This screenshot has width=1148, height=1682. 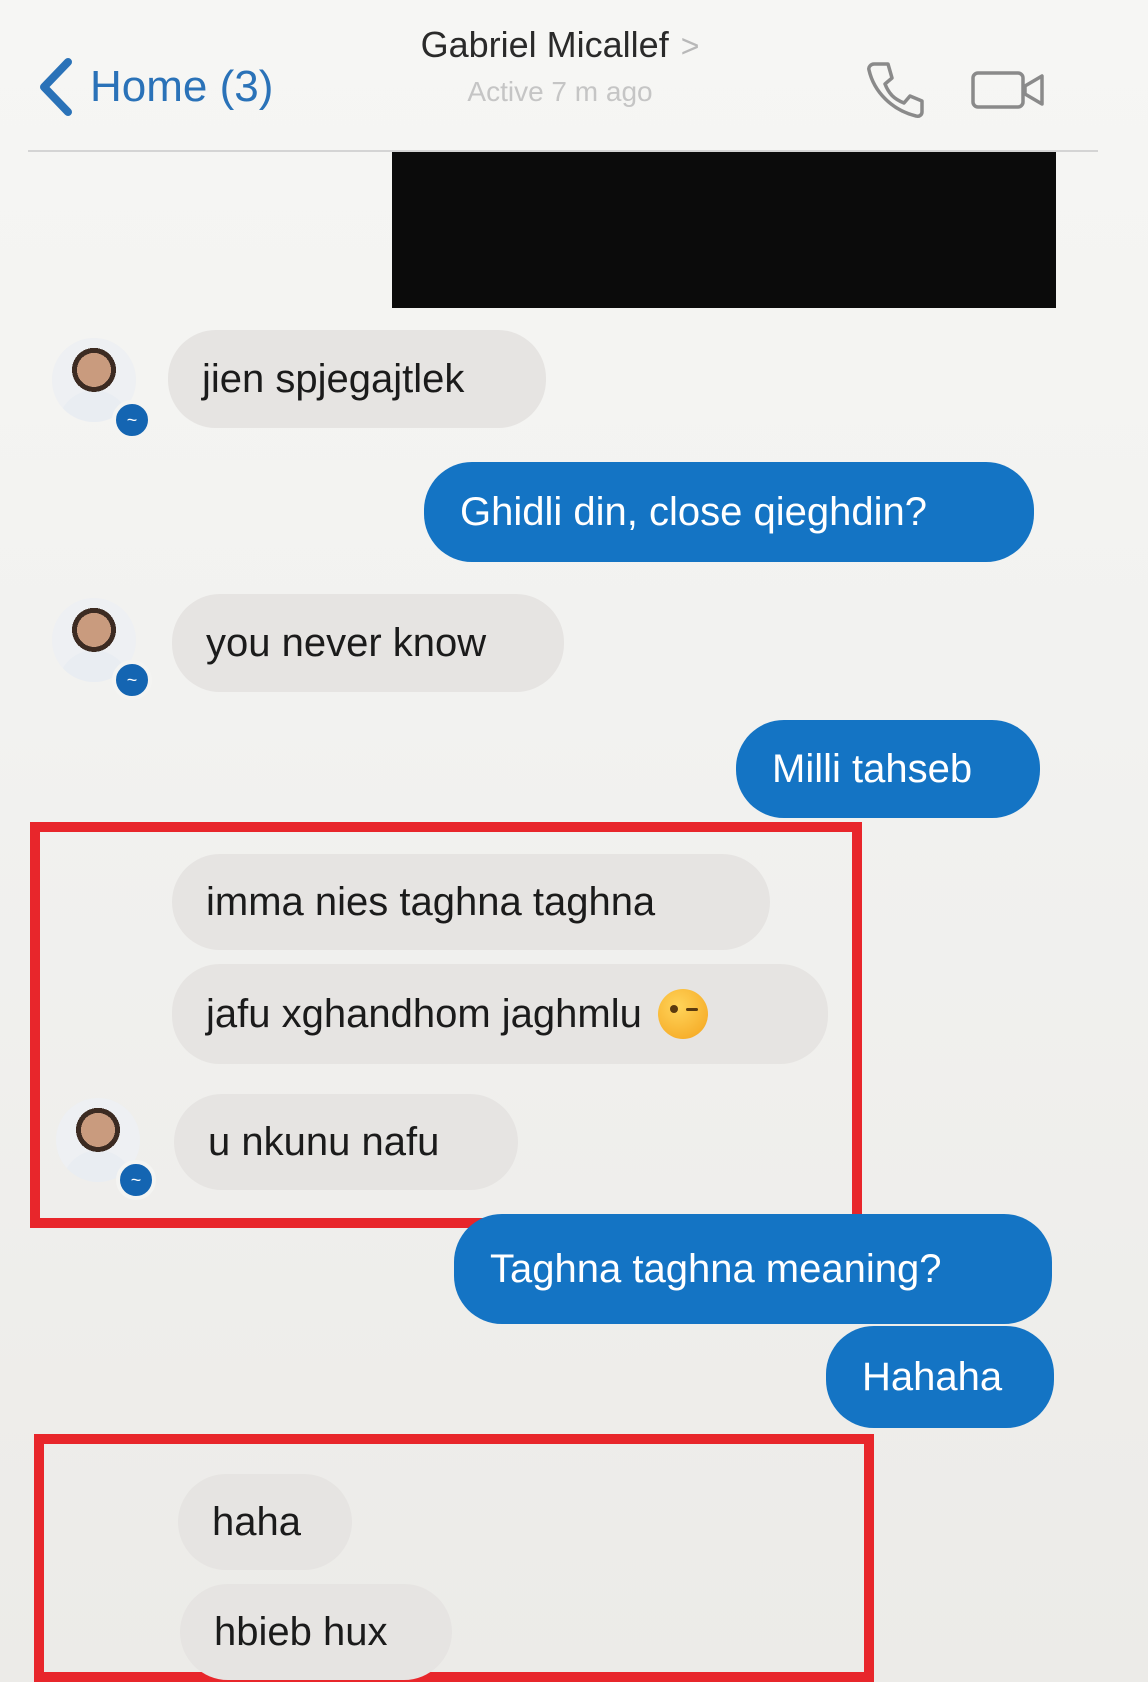 I want to click on incoming-message: imma nies taghna taghna, so click(x=471, y=902).